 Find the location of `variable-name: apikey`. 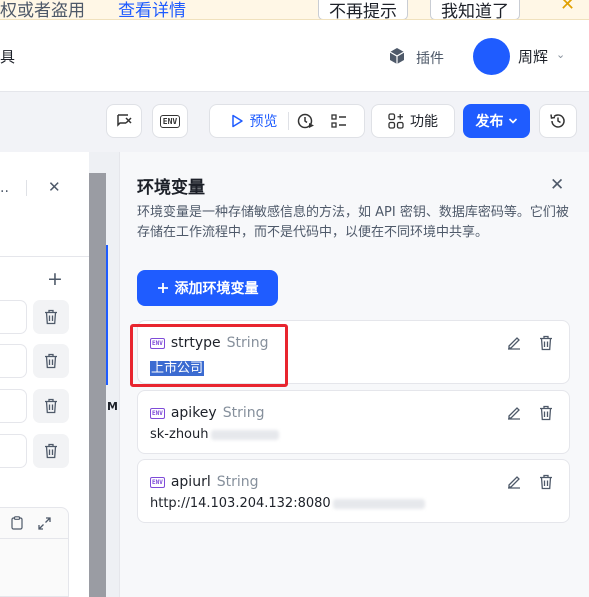

variable-name: apikey is located at coordinates (193, 413).